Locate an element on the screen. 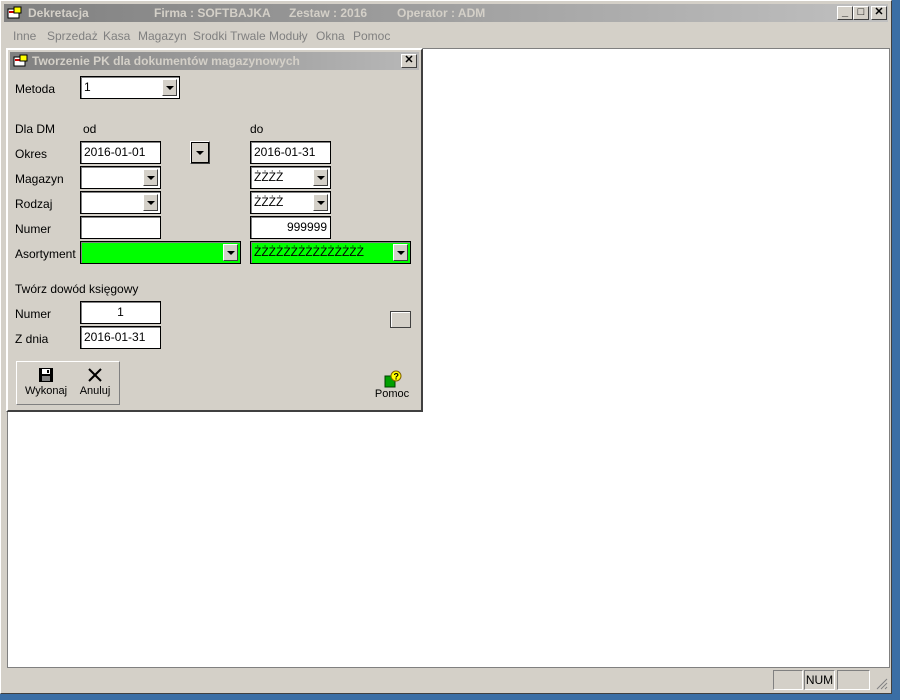 This screenshot has height=700, width=900. menu-kasa: Kasa is located at coordinates (116, 36).